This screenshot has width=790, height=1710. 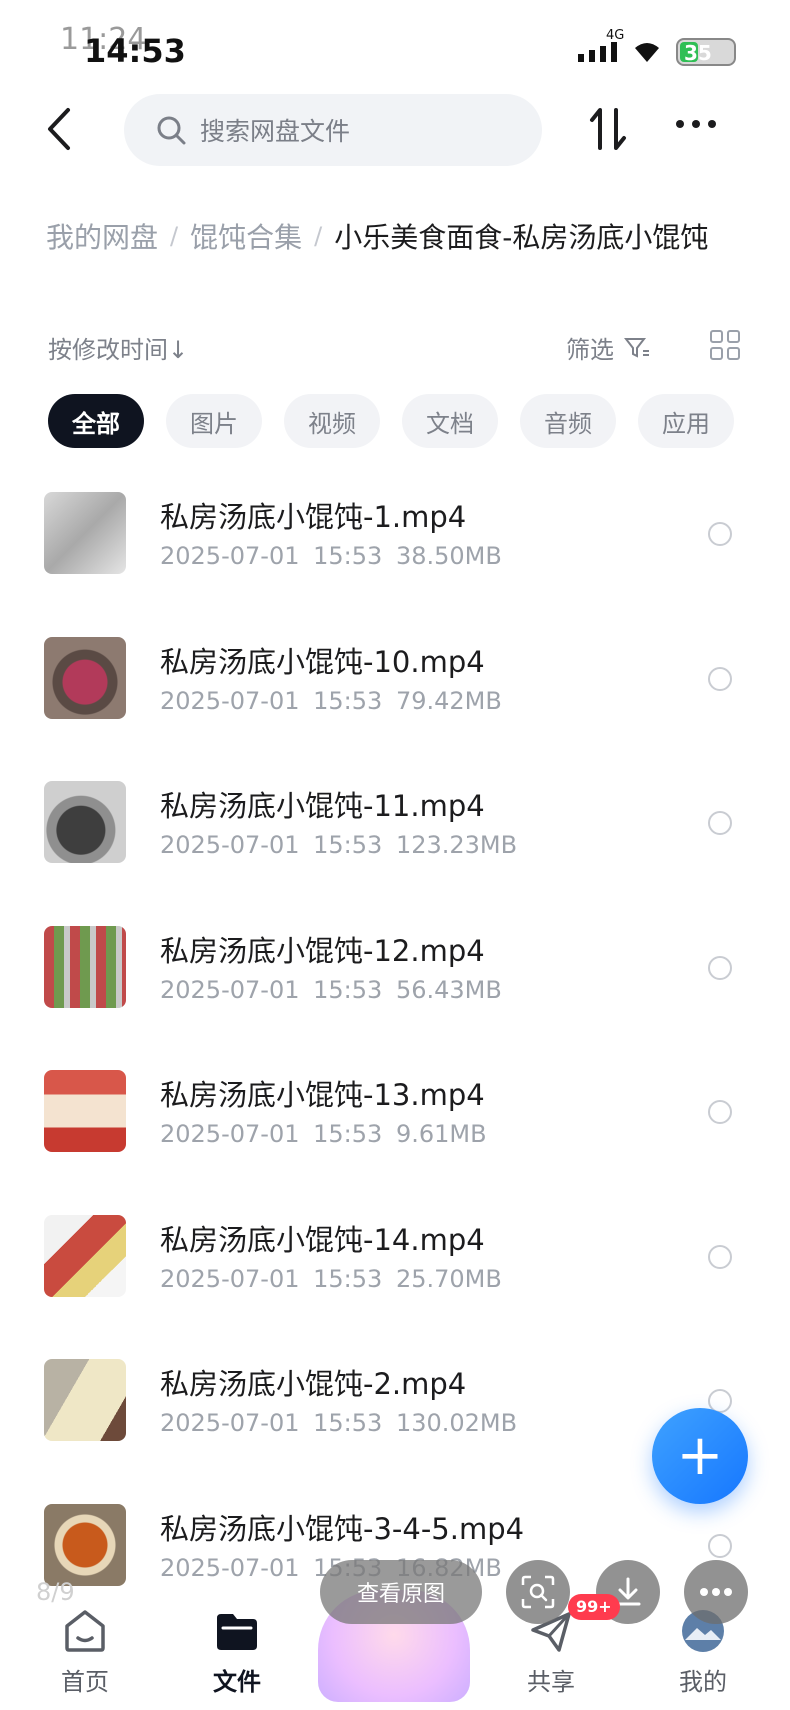 I want to click on notification-badge: 99+, so click(x=594, y=1607).